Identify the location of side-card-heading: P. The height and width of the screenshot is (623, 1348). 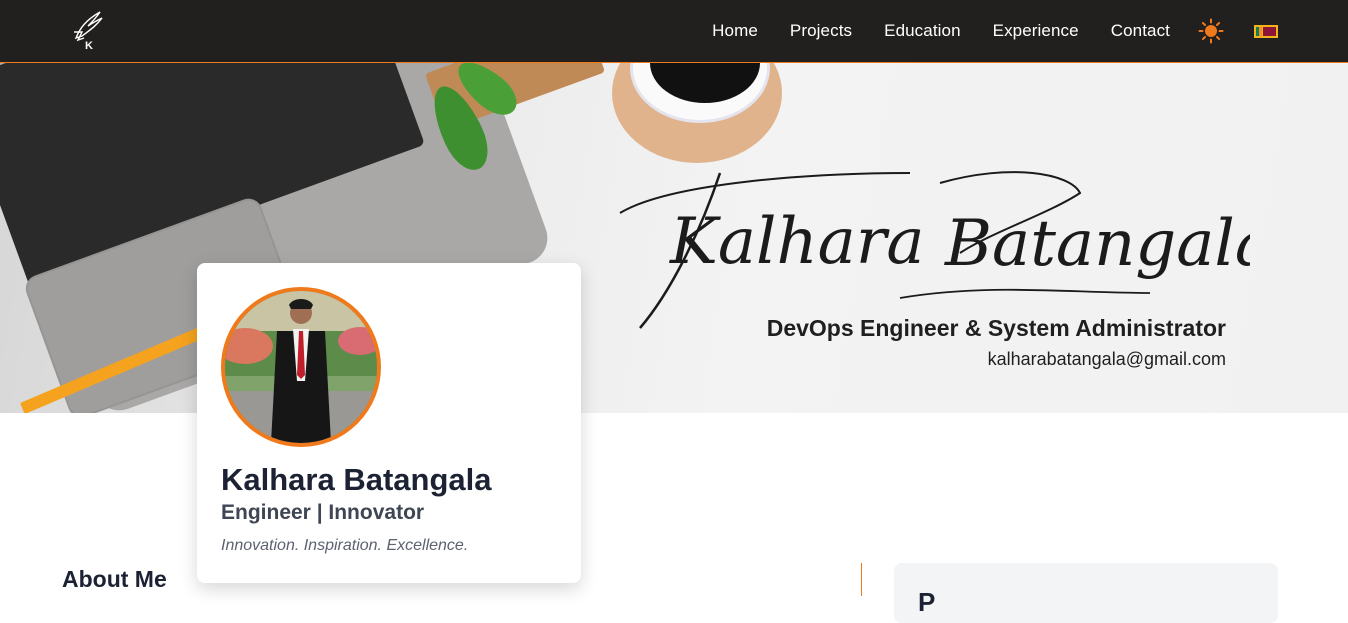
(927, 602).